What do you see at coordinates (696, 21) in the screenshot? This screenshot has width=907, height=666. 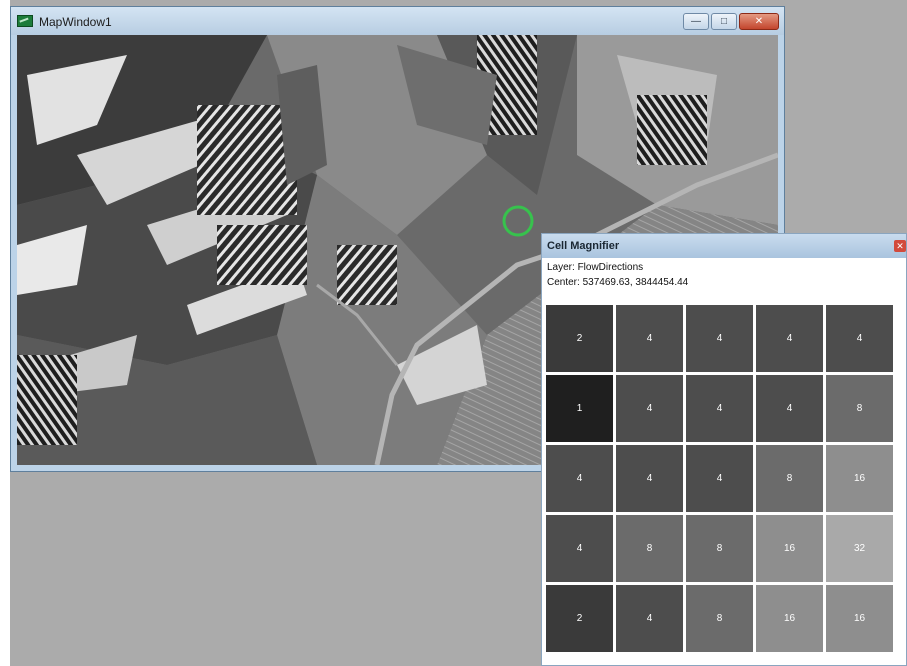 I see `minimize-button: —` at bounding box center [696, 21].